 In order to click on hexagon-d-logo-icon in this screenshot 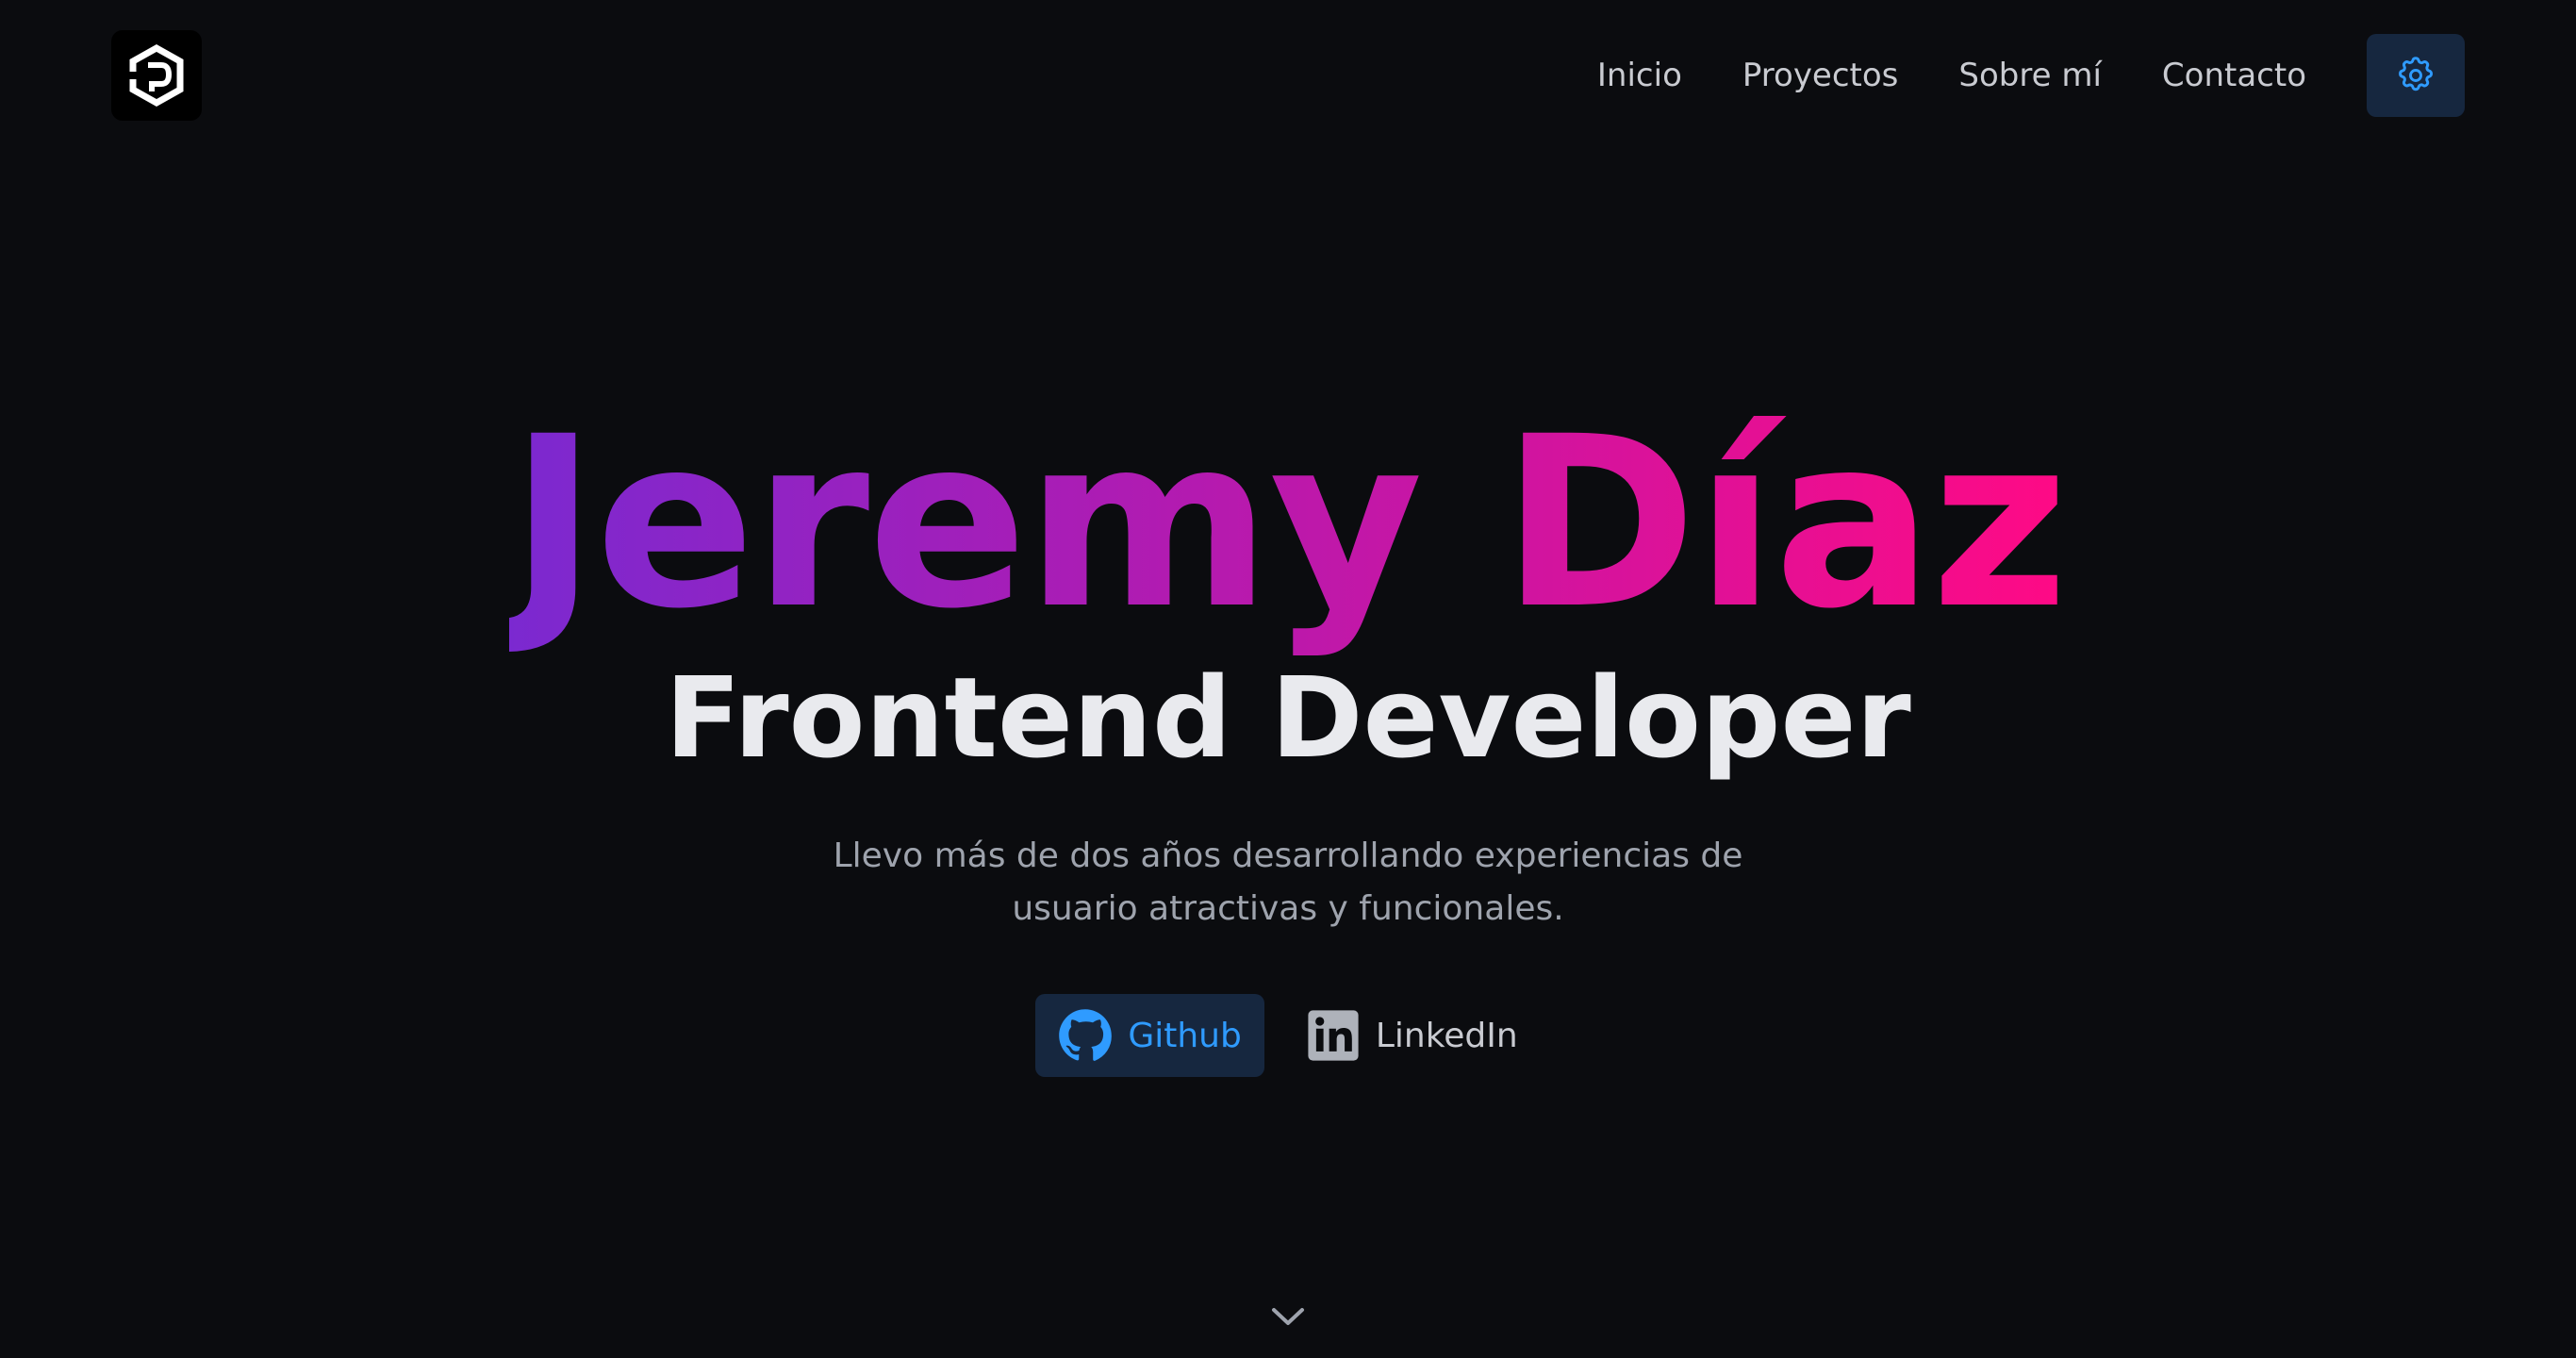, I will do `click(156, 75)`.